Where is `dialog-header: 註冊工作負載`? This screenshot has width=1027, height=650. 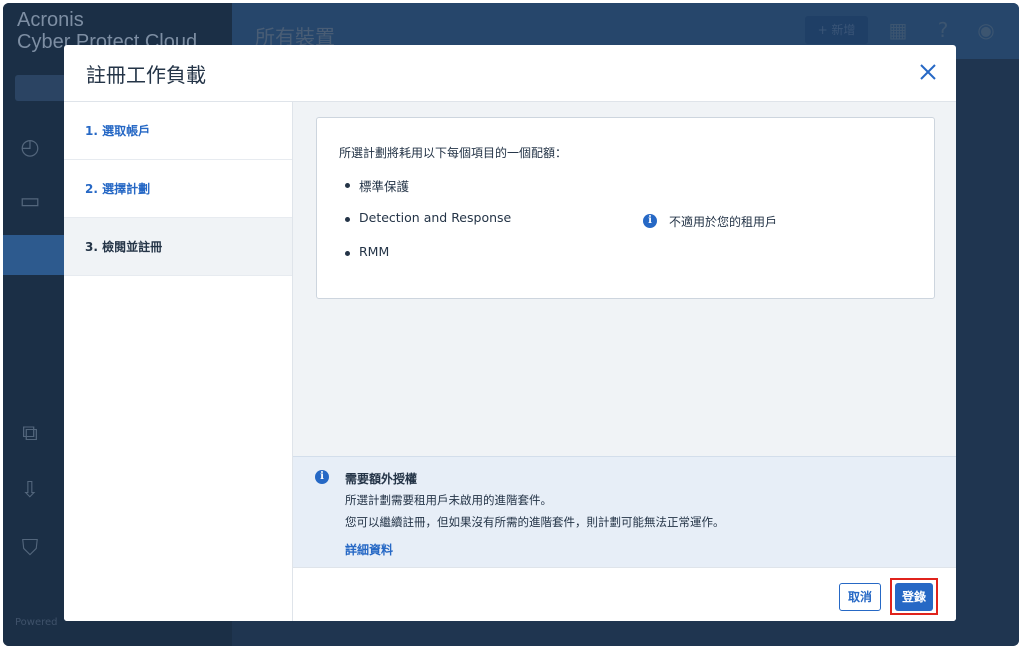 dialog-header: 註冊工作負載 is located at coordinates (510, 73).